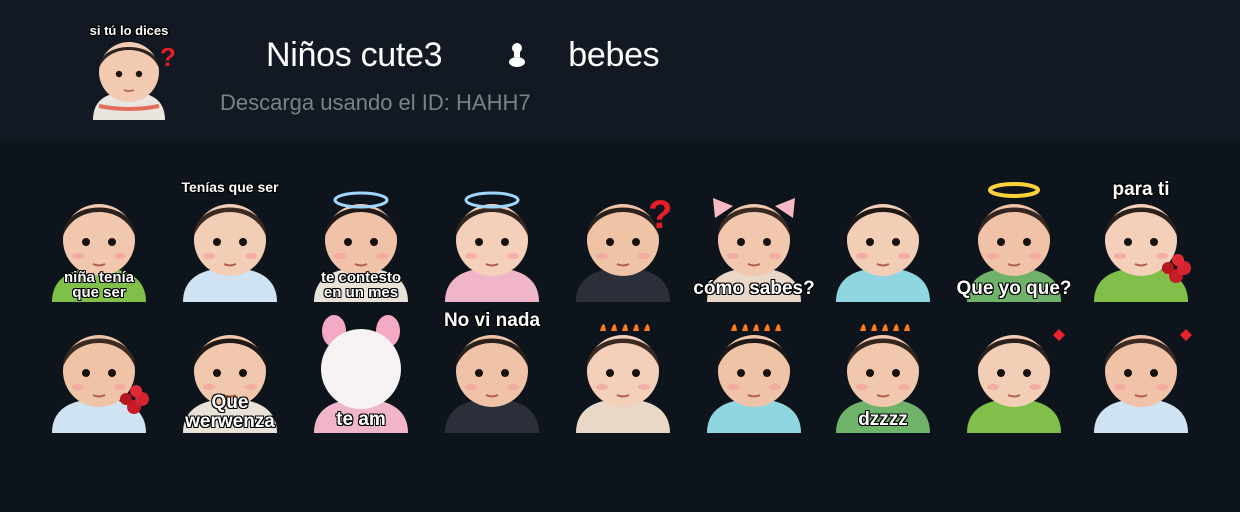  What do you see at coordinates (463, 56) in the screenshot?
I see `pack-title: Niños cute3 bebes` at bounding box center [463, 56].